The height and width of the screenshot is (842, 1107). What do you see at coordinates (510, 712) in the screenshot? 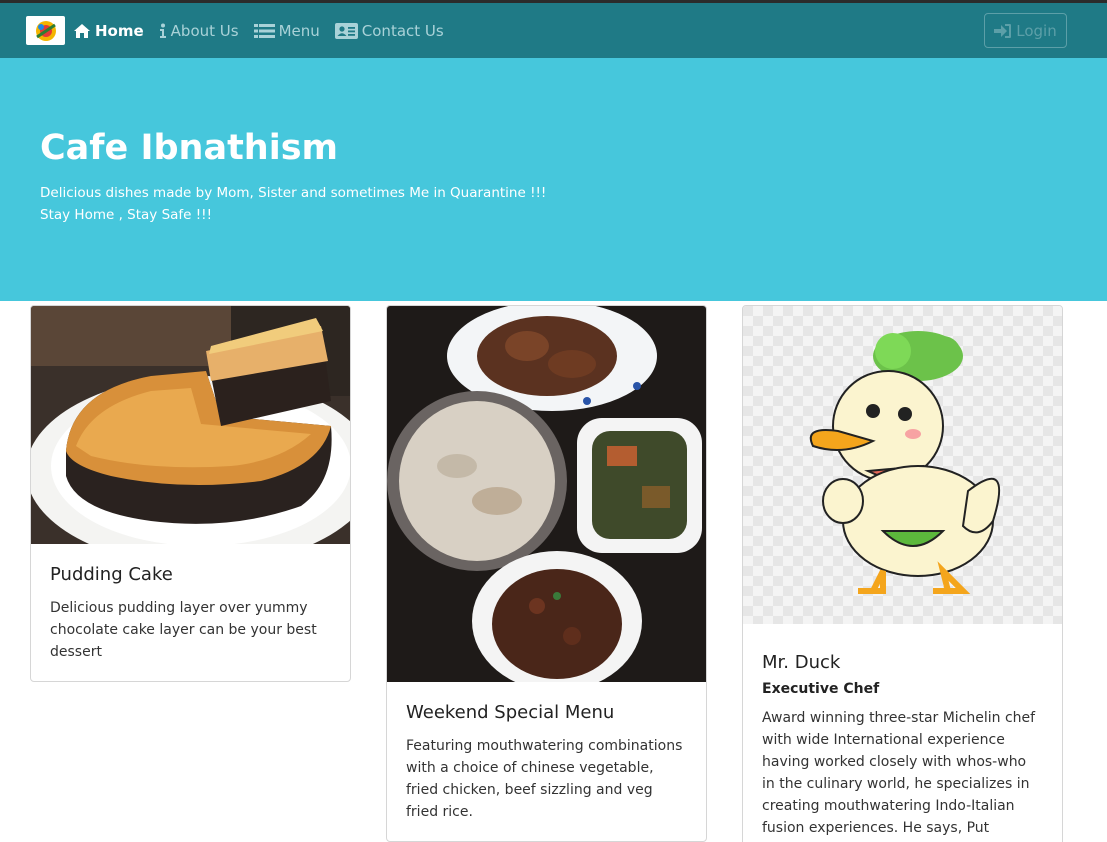
I see `card-title: Weekend Special Menu` at bounding box center [510, 712].